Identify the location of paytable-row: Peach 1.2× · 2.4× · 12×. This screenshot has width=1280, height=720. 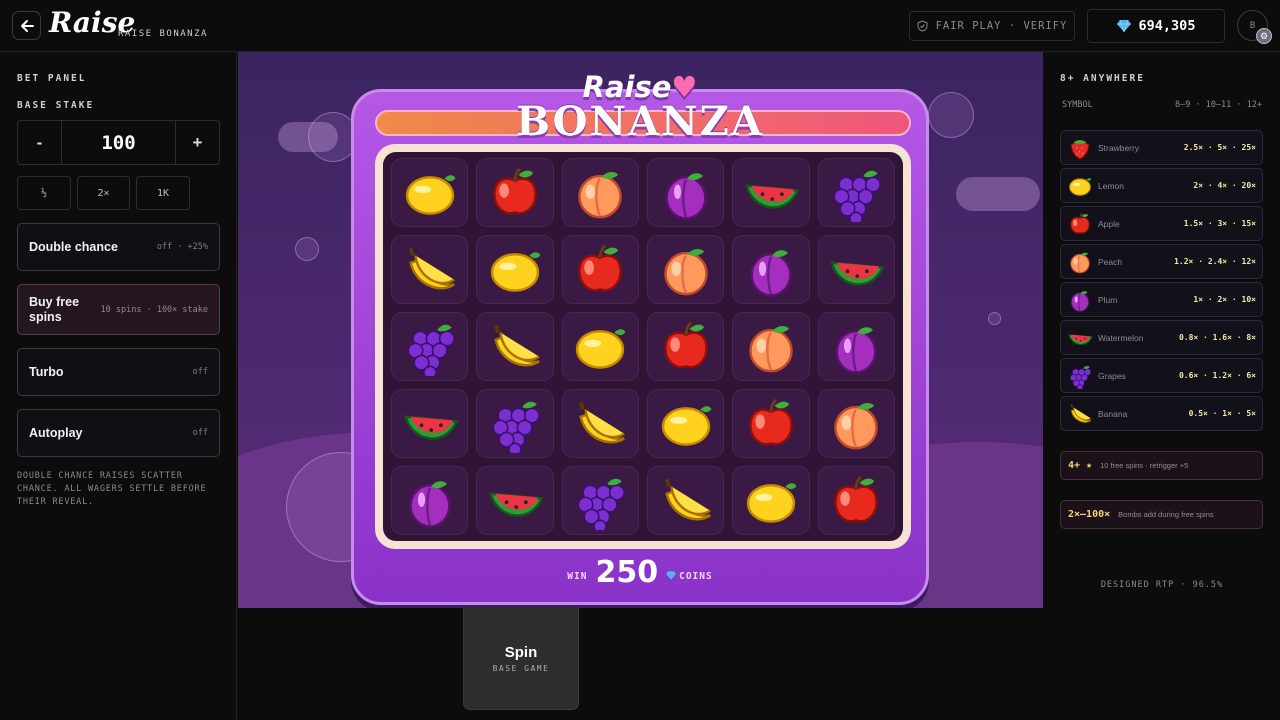
(1161, 261).